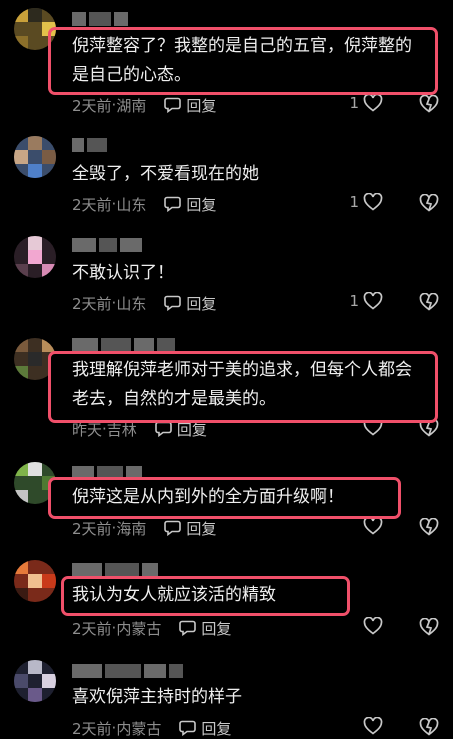  Describe the element at coordinates (242, 384) in the screenshot. I see `comment-text-overlay: 我理解倪萍老师对于美的追求，但每个人都会老去，自然的才是最美的。` at that location.